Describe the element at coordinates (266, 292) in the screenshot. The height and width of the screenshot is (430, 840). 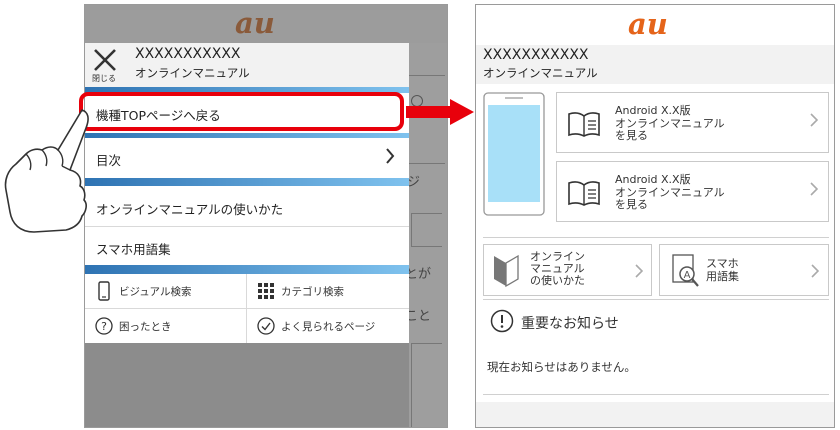
I see `grid-icon` at that location.